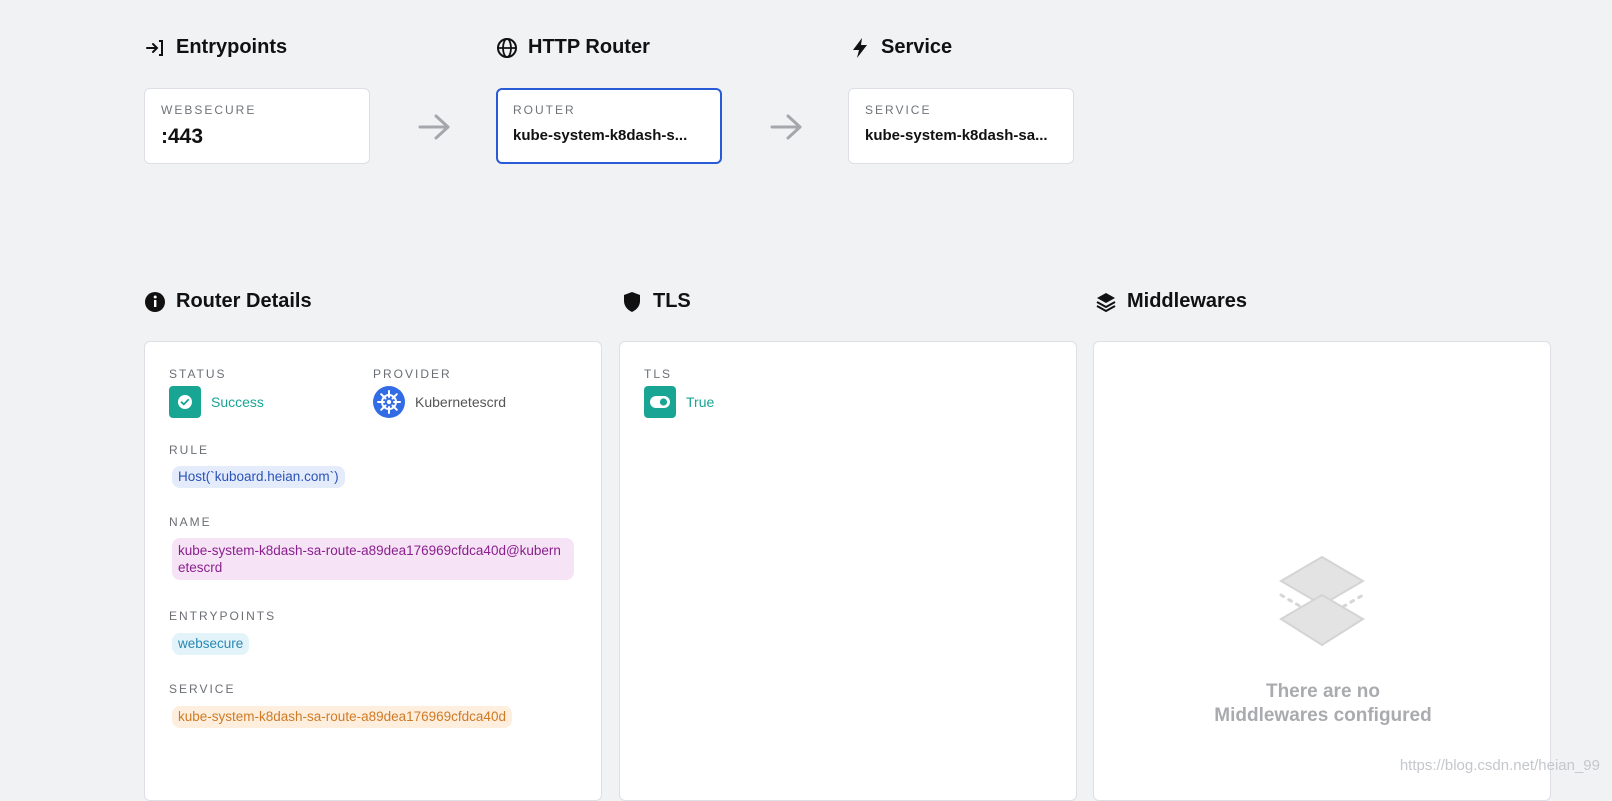 The height and width of the screenshot is (801, 1612). What do you see at coordinates (917, 47) in the screenshot?
I see `service-title-text: Service` at bounding box center [917, 47].